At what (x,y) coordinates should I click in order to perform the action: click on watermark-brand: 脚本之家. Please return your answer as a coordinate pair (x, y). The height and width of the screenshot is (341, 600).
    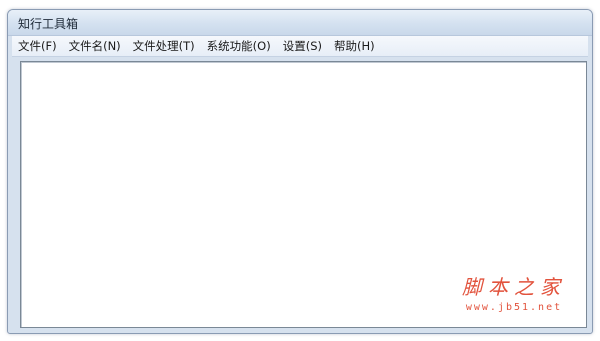
    Looking at the image, I should click on (514, 287).